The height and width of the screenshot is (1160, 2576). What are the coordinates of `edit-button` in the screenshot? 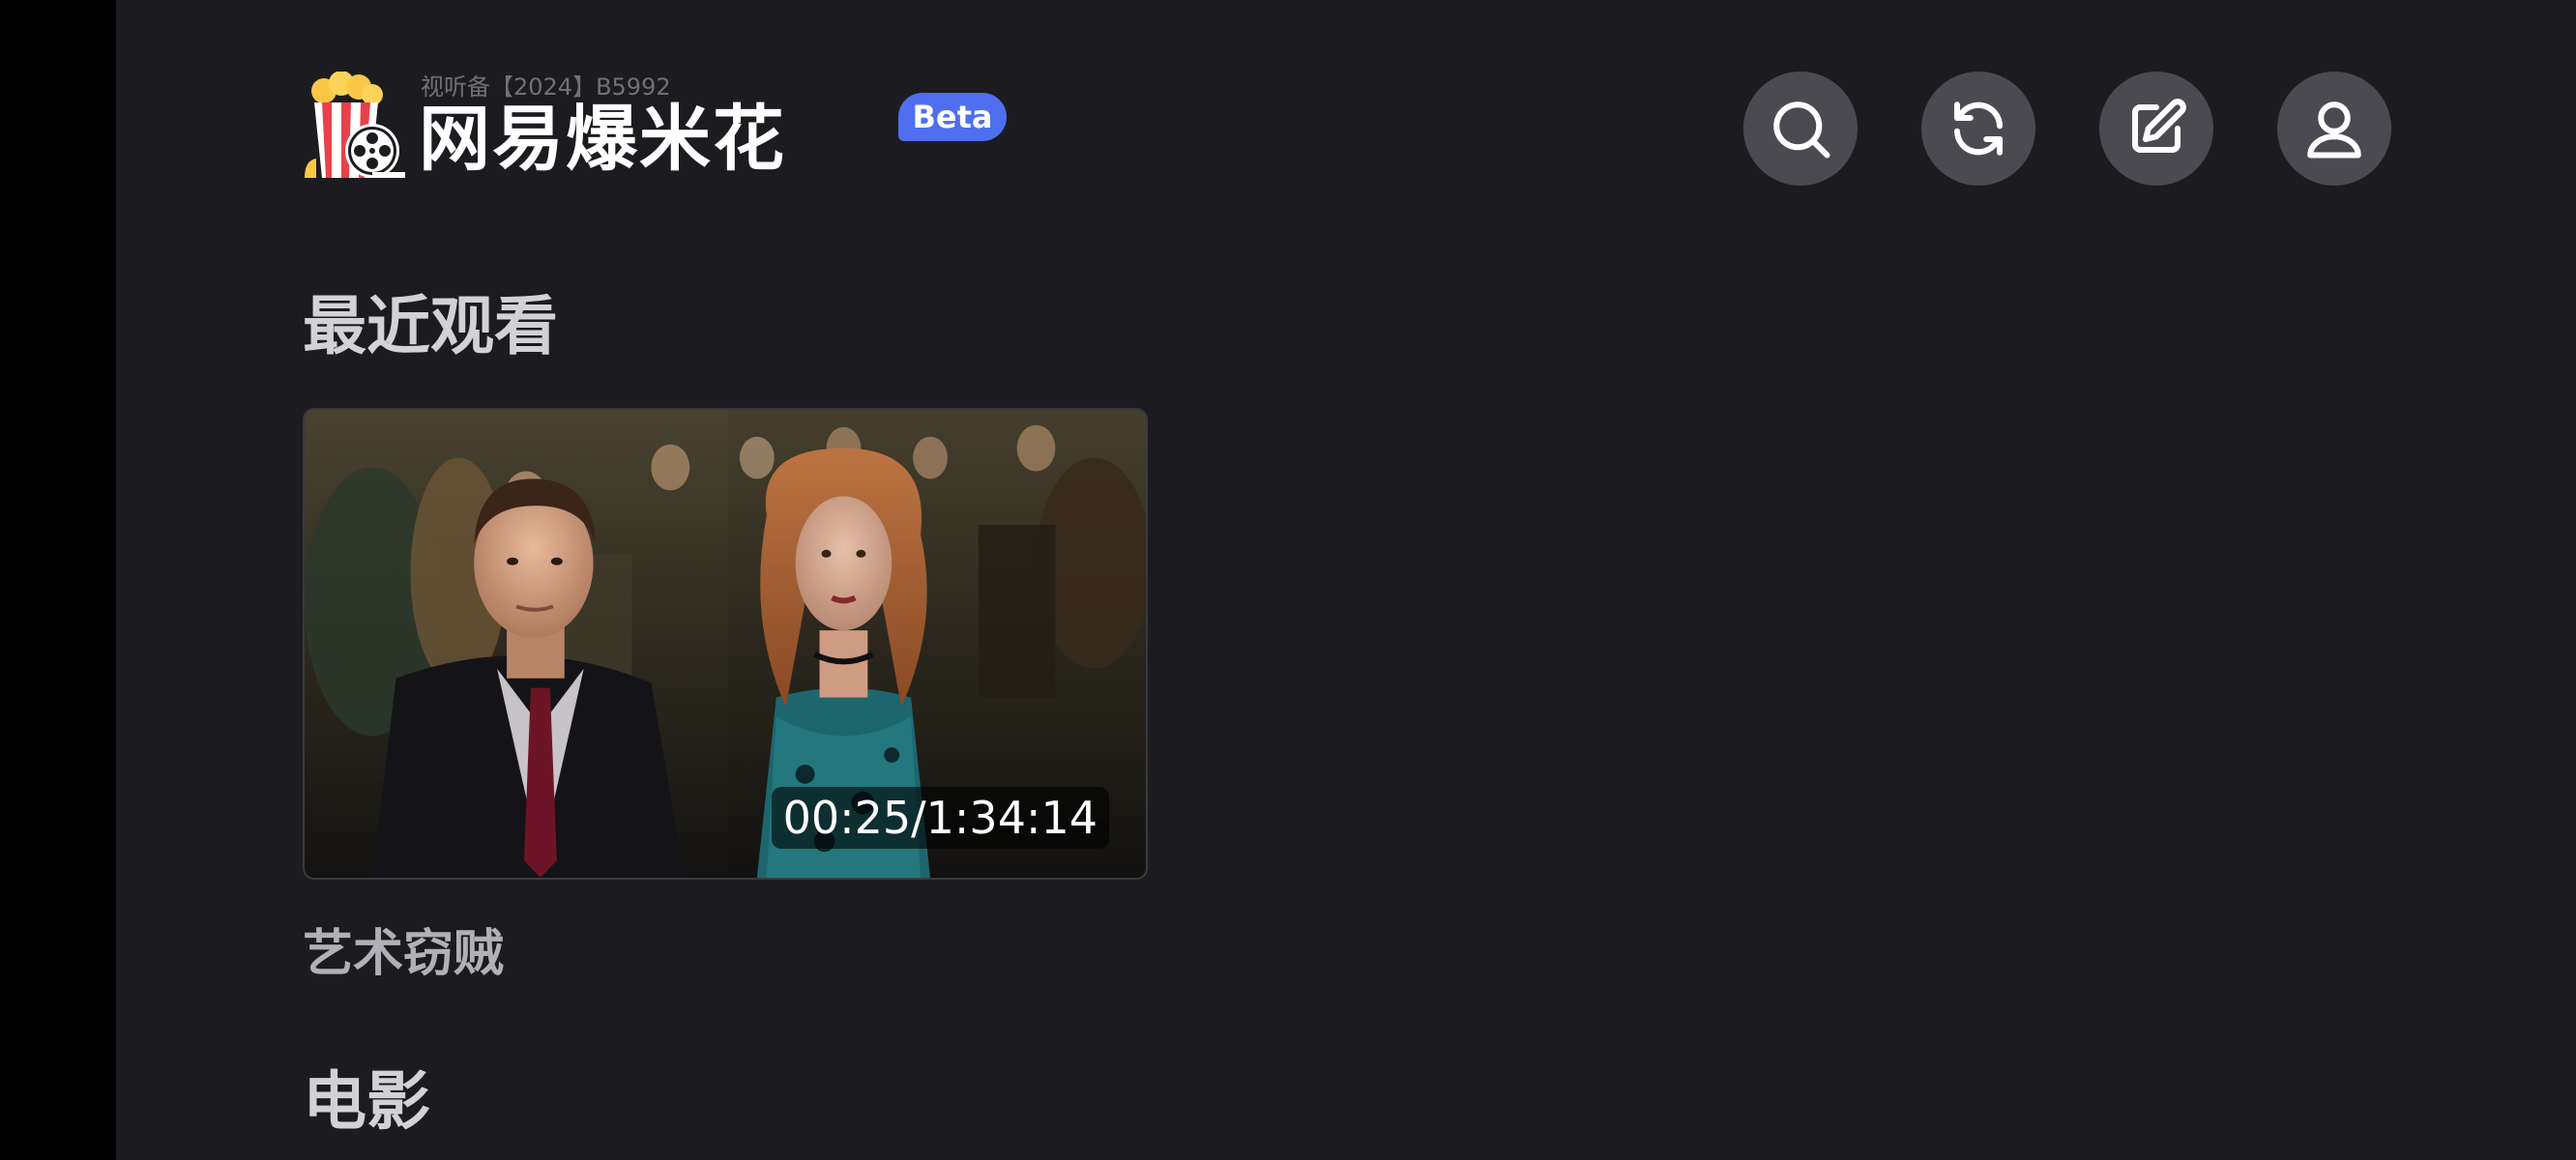 It's located at (2156, 129).